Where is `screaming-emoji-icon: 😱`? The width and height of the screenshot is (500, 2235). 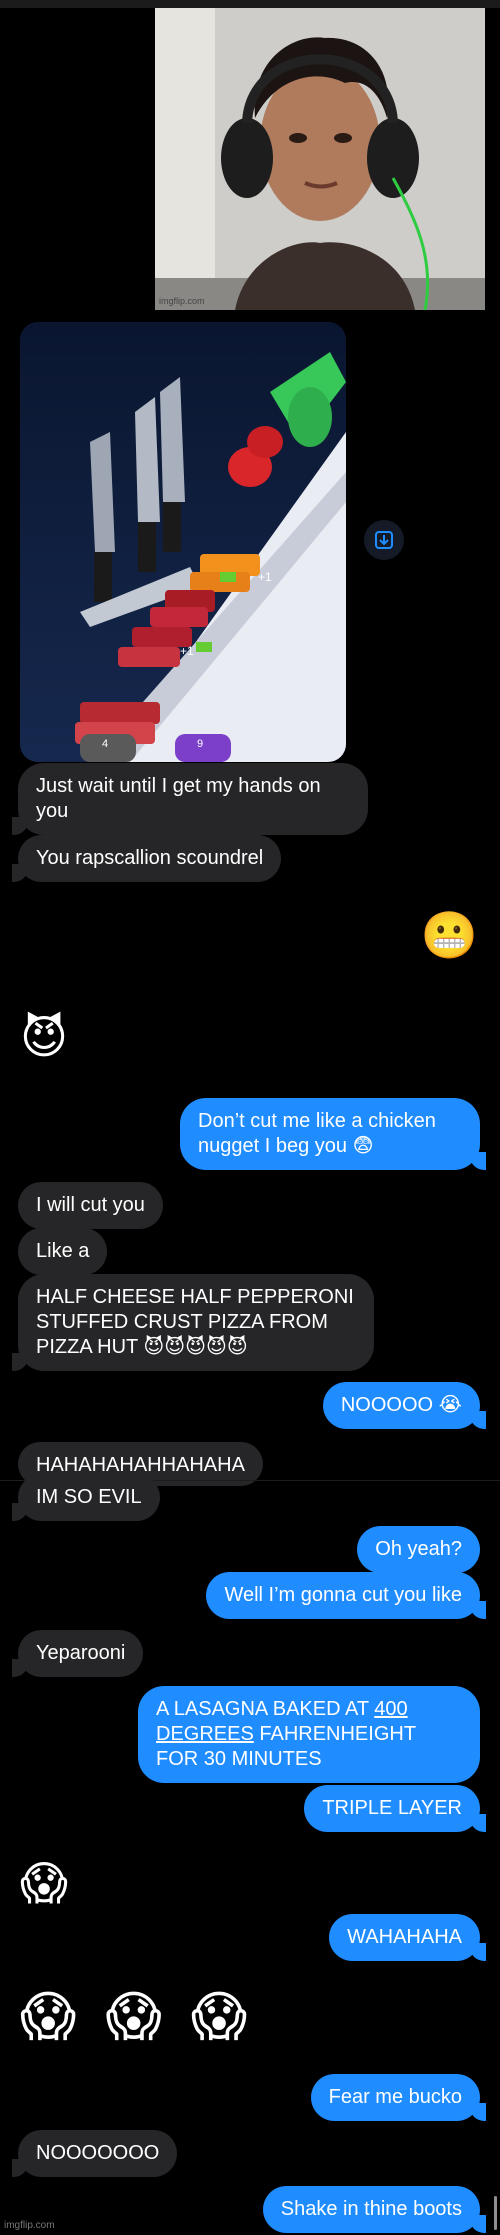
screaming-emoji-icon: 😱 is located at coordinates (44, 1883).